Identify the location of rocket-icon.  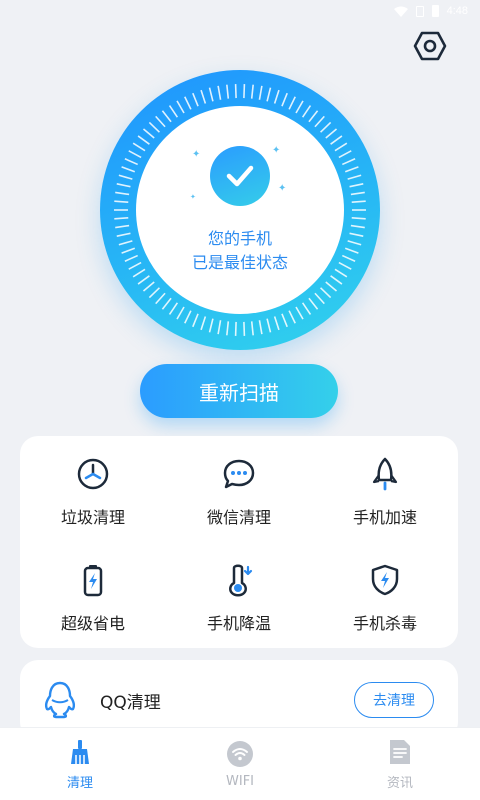
(385, 474).